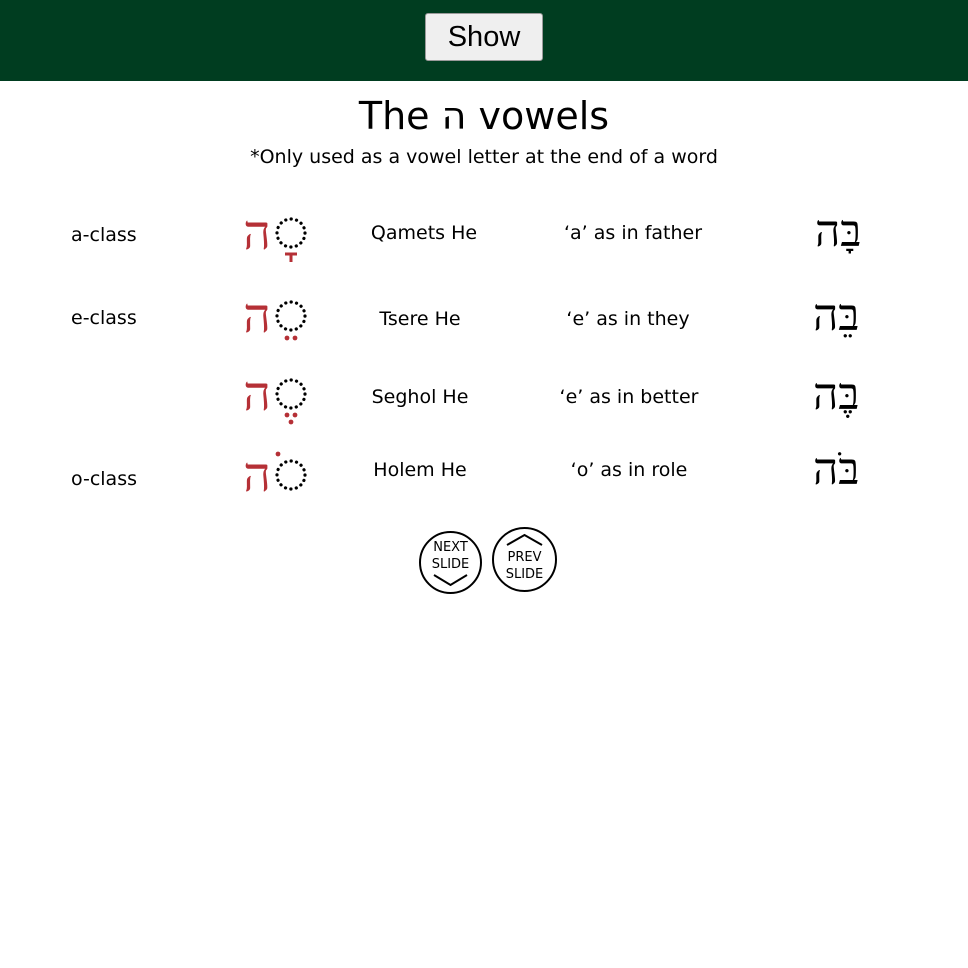  Describe the element at coordinates (420, 470) in the screenshot. I see `vowel-name: Holem He` at that location.